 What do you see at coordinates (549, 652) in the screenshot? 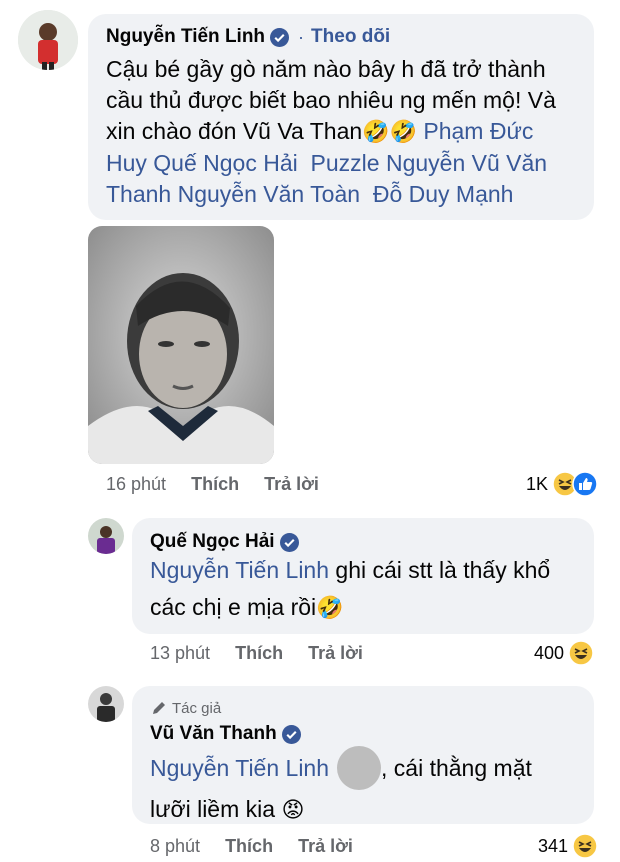
I see `reaction-count: 400` at bounding box center [549, 652].